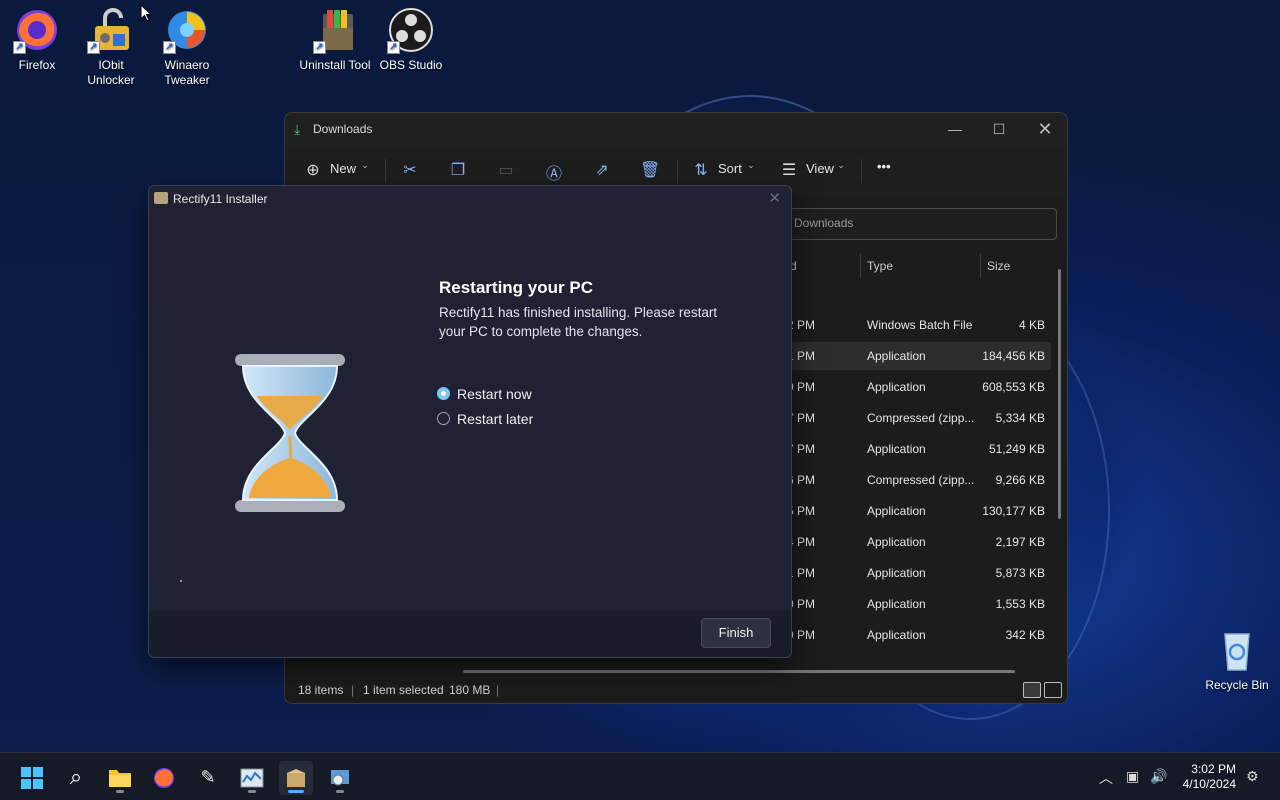  What do you see at coordinates (677, 171) in the screenshot?
I see `toolbar-separator` at bounding box center [677, 171].